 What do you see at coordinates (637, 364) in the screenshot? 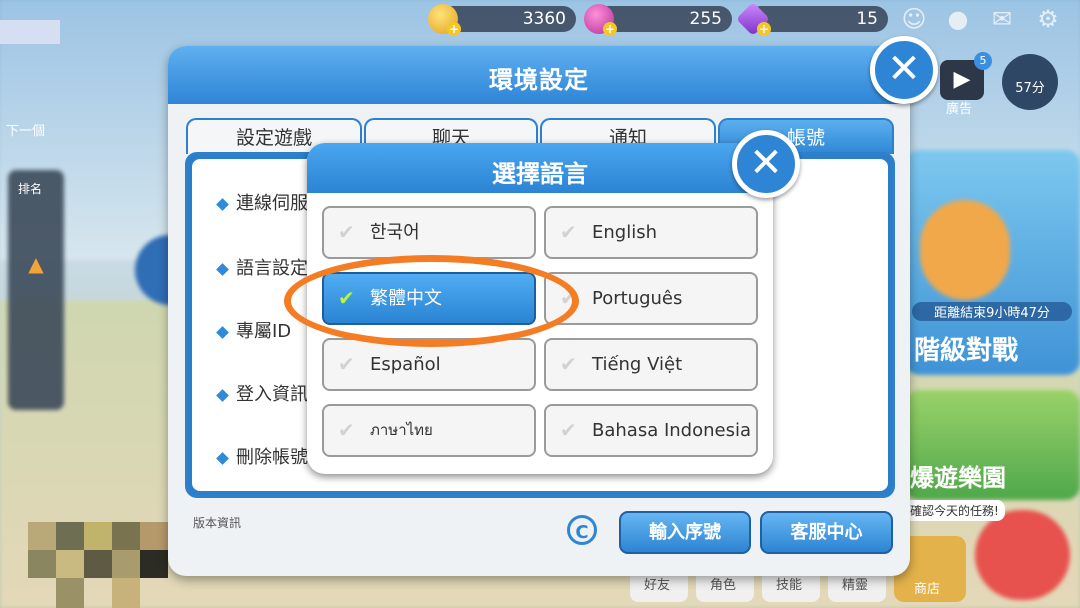
I see `language-option-label: Tiếng Việt` at bounding box center [637, 364].